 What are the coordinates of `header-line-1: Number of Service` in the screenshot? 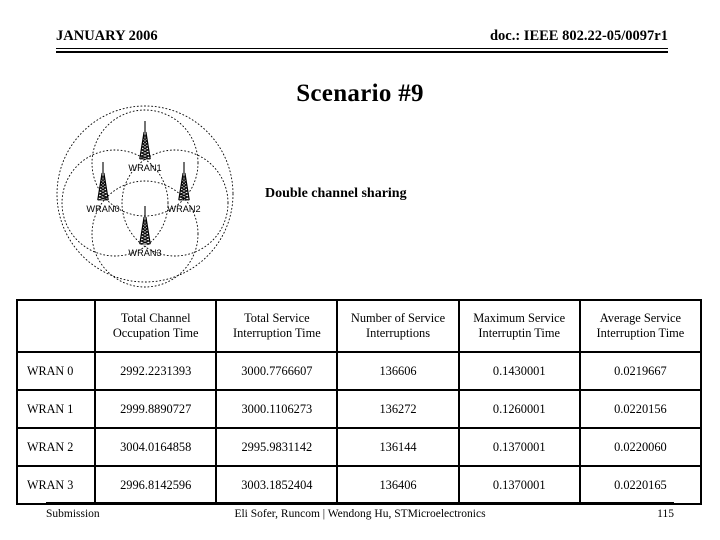 It's located at (398, 318).